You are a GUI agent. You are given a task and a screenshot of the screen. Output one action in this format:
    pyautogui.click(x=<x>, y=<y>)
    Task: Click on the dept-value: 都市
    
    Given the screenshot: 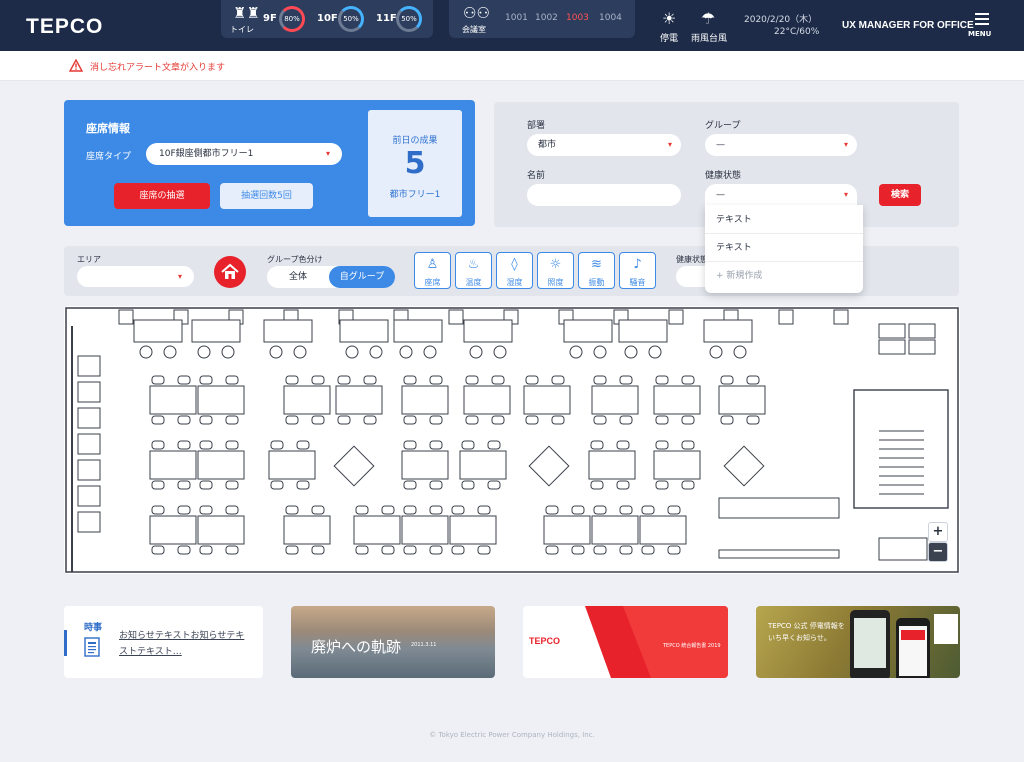 What is the action you would take?
    pyautogui.click(x=547, y=145)
    